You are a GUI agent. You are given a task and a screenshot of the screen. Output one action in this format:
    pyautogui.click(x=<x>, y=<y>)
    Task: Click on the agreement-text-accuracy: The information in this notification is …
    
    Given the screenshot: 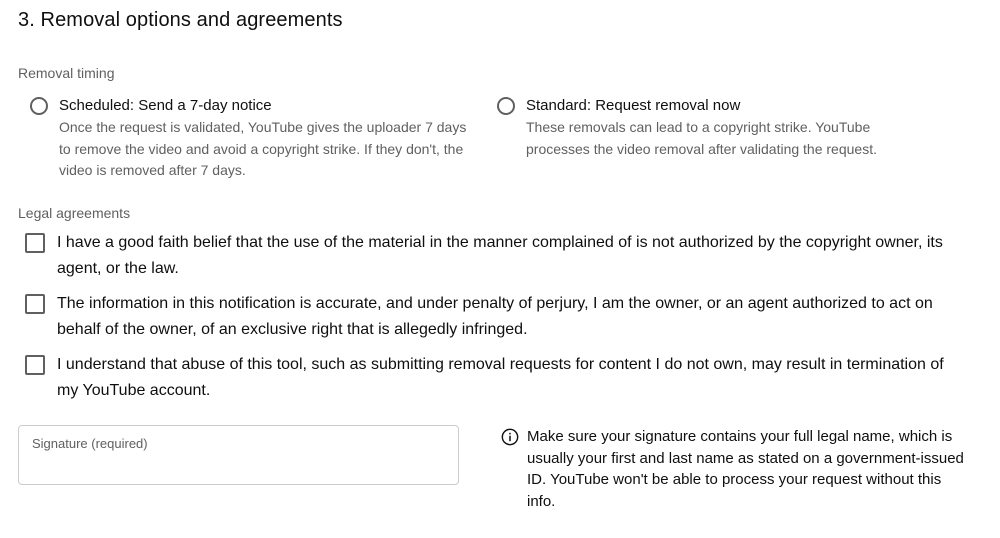 What is the action you would take?
    pyautogui.click(x=495, y=316)
    